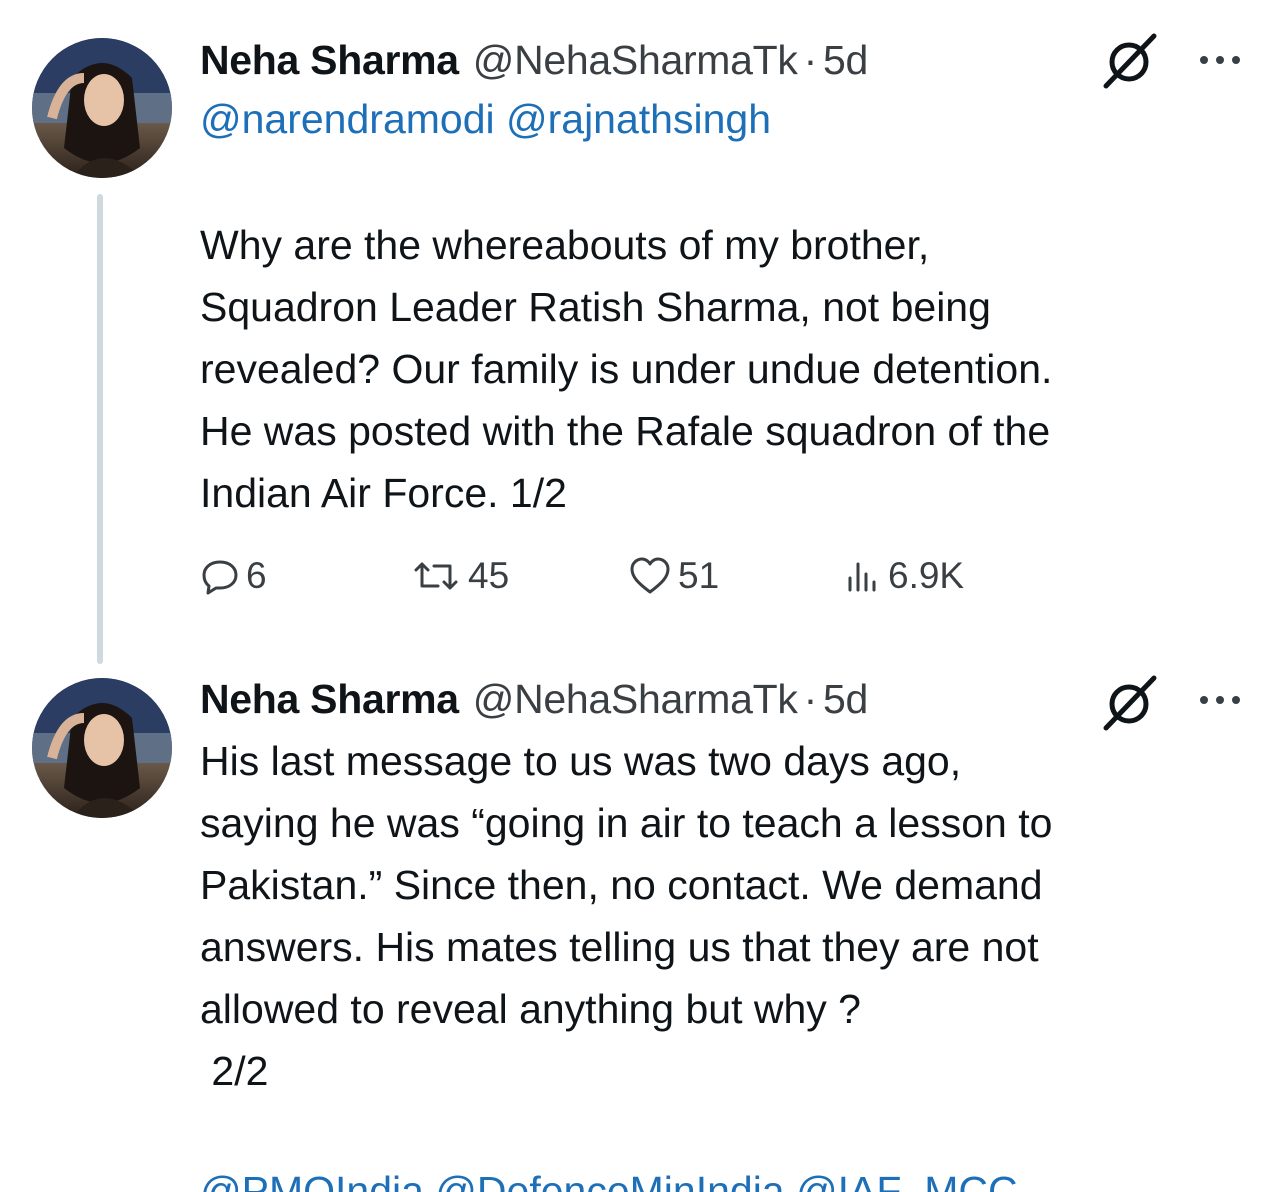  What do you see at coordinates (699, 575) in the screenshot?
I see `like-count: 51` at bounding box center [699, 575].